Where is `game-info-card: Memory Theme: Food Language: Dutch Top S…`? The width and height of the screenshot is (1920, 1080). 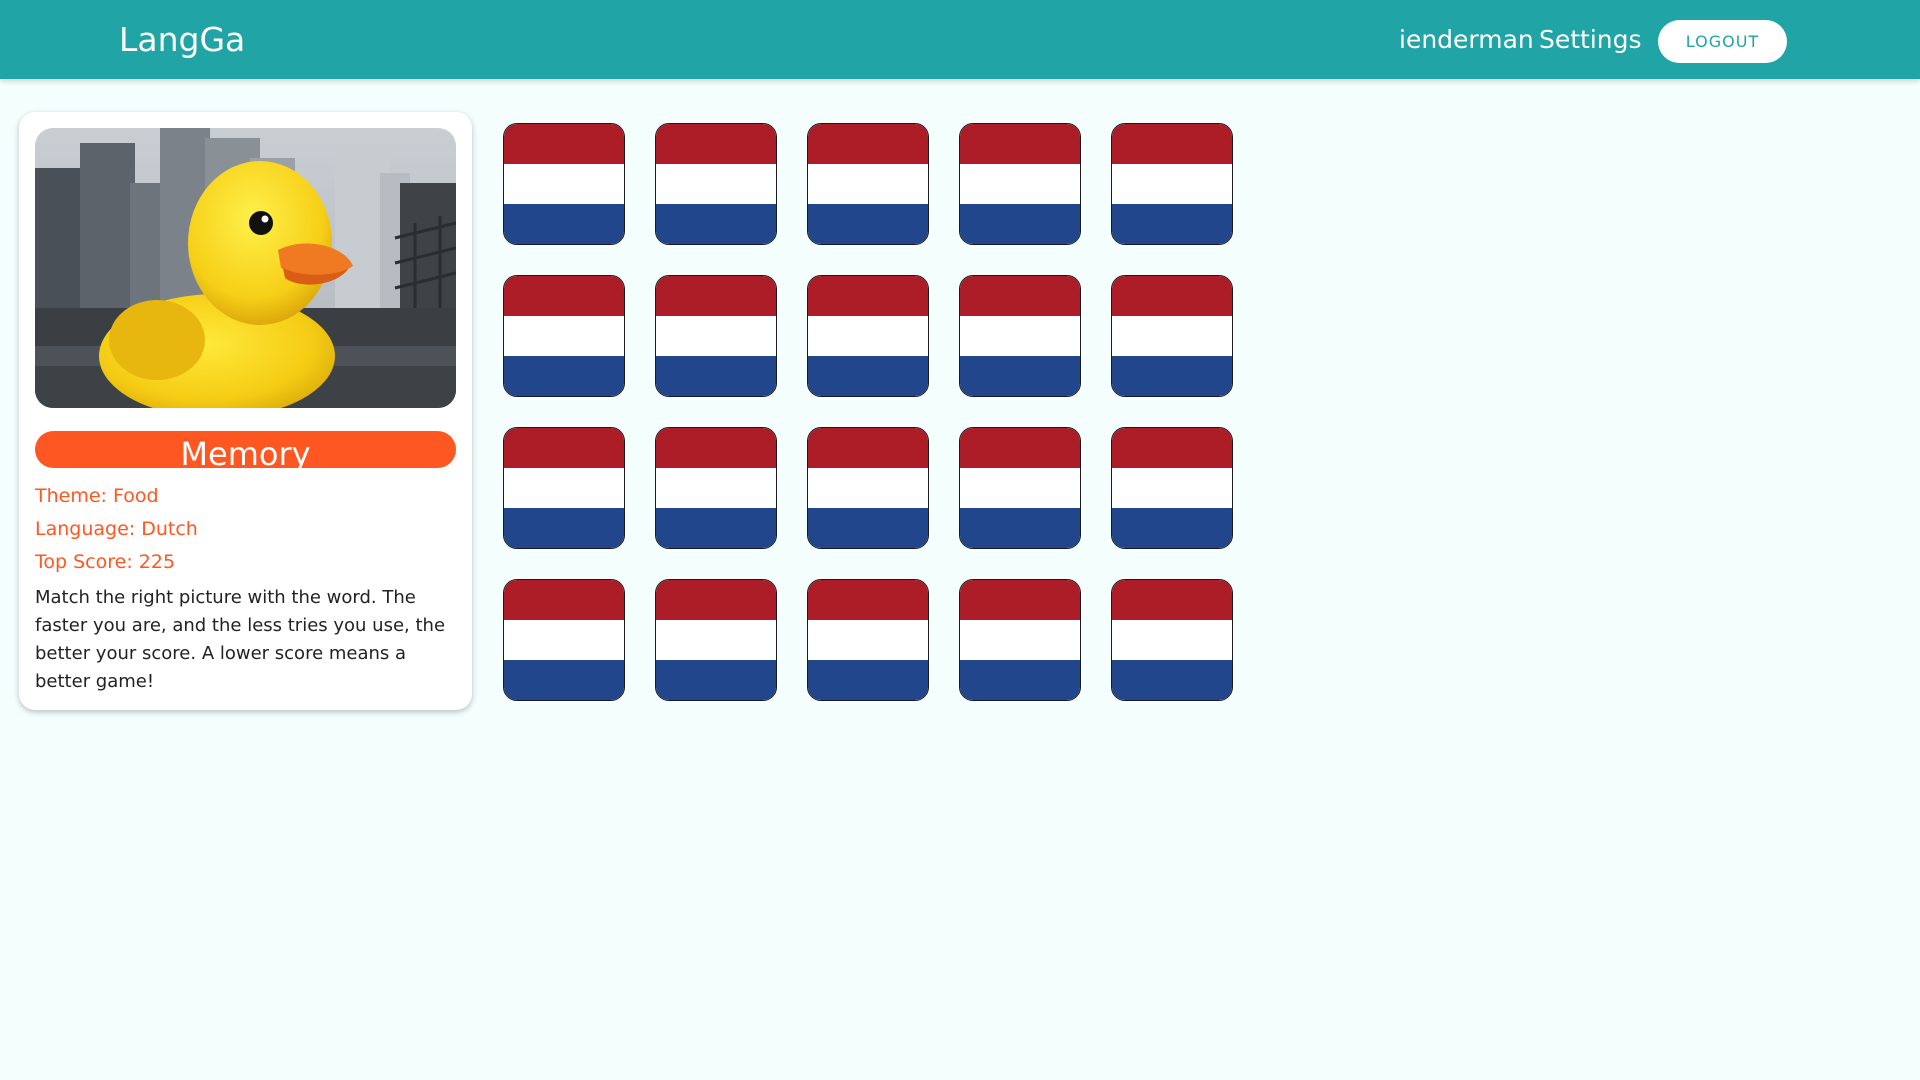
game-info-card: Memory Theme: Food Language: Dutch Top S… is located at coordinates (245, 411).